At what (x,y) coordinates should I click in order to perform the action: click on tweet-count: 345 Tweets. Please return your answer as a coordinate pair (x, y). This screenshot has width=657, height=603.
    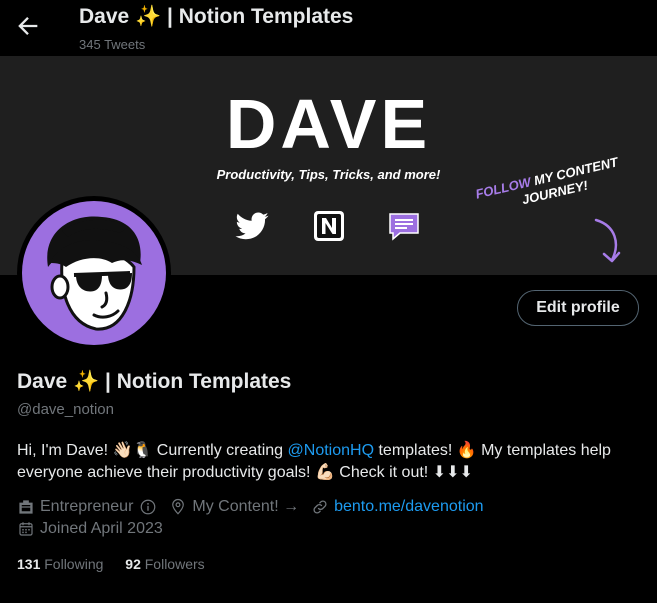
    Looking at the image, I should click on (112, 44).